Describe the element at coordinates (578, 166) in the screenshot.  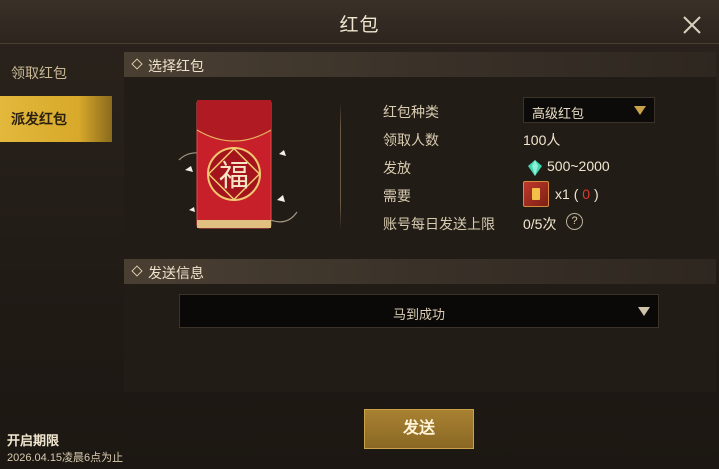
I see `distribute-value: 500~2000` at that location.